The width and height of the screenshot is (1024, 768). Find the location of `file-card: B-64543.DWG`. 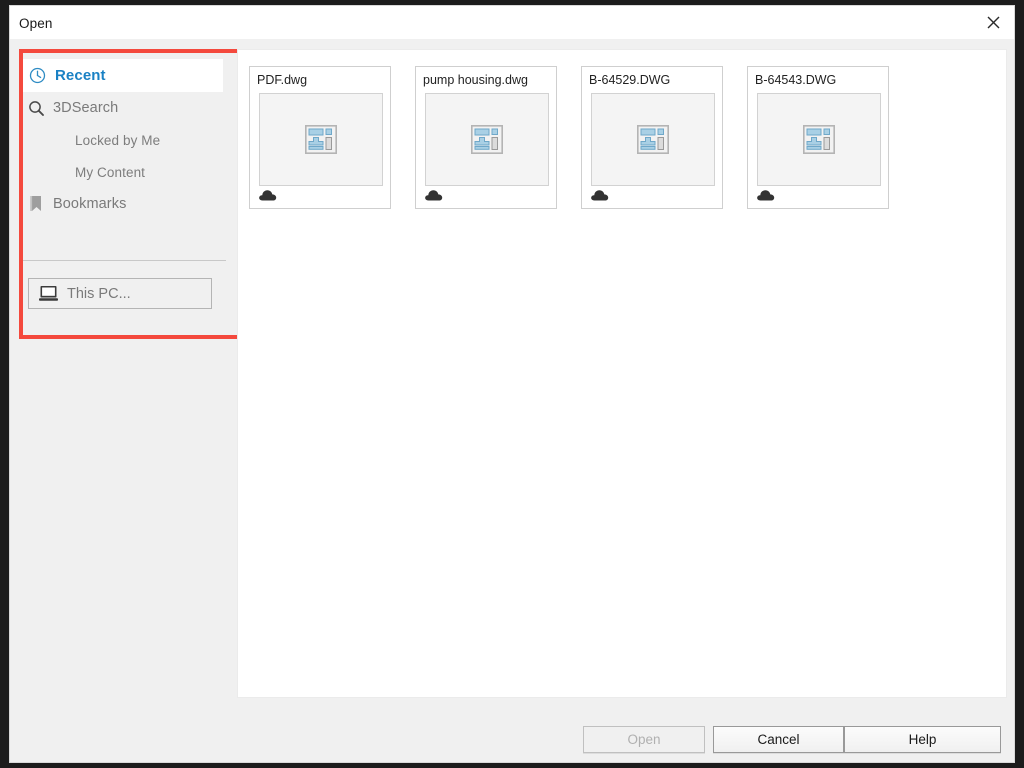

file-card: B-64543.DWG is located at coordinates (818, 137).